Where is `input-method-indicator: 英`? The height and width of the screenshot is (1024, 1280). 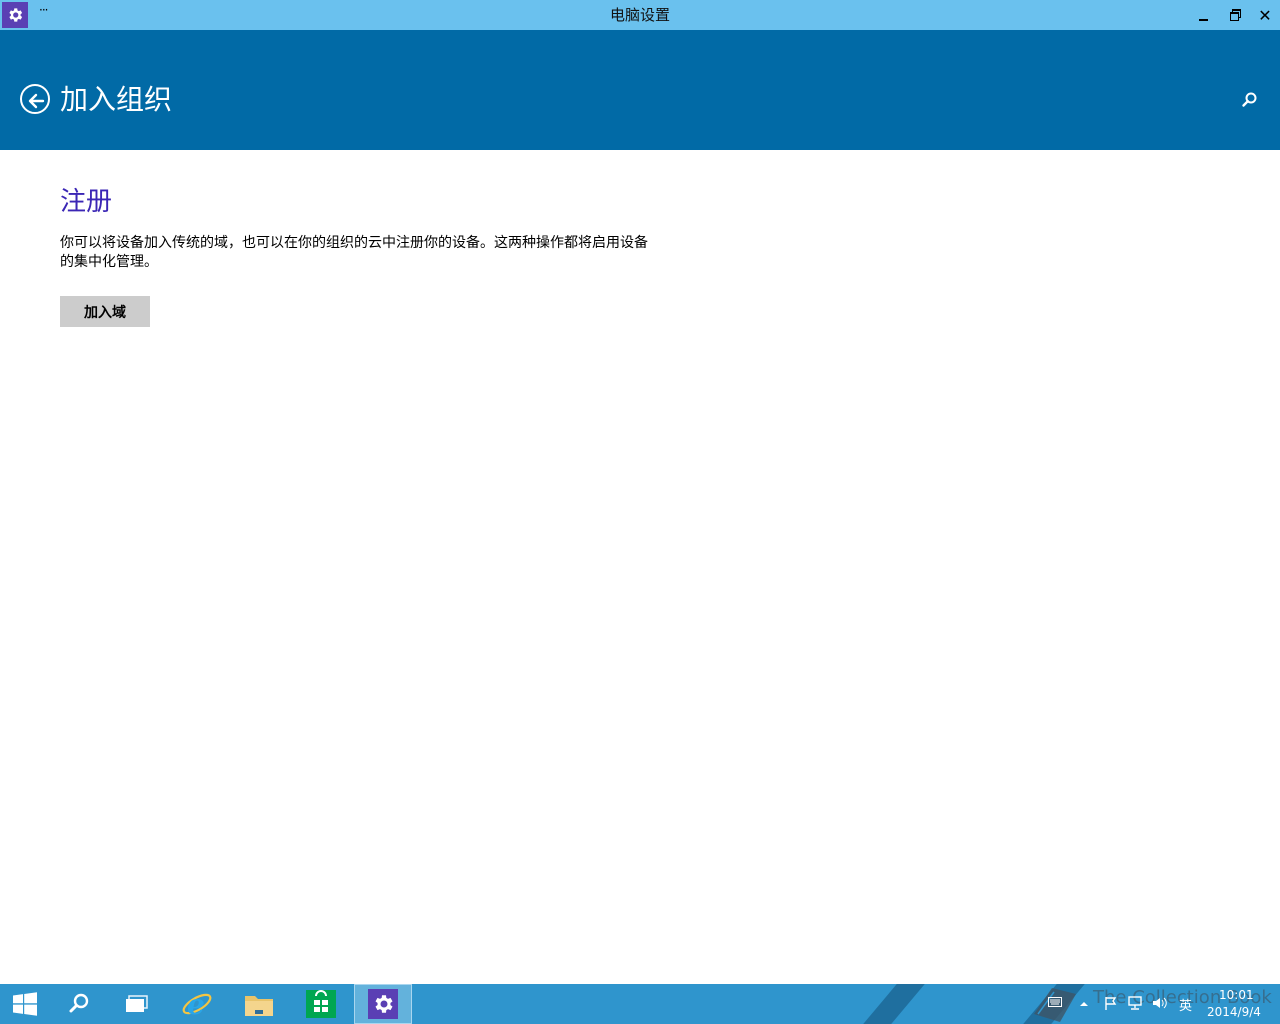
input-method-indicator: 英 is located at coordinates (1185, 1004).